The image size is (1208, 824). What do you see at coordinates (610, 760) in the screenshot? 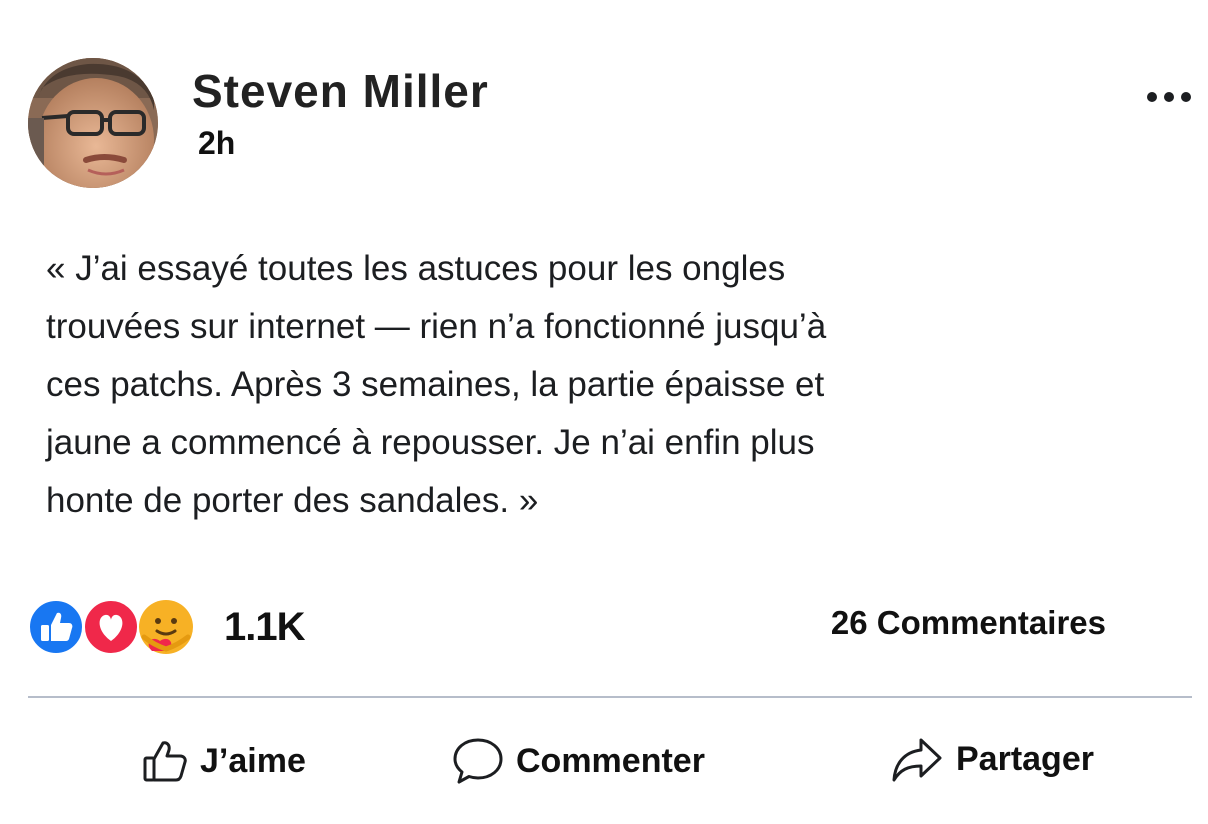
I see `comment-label: Commenter` at bounding box center [610, 760].